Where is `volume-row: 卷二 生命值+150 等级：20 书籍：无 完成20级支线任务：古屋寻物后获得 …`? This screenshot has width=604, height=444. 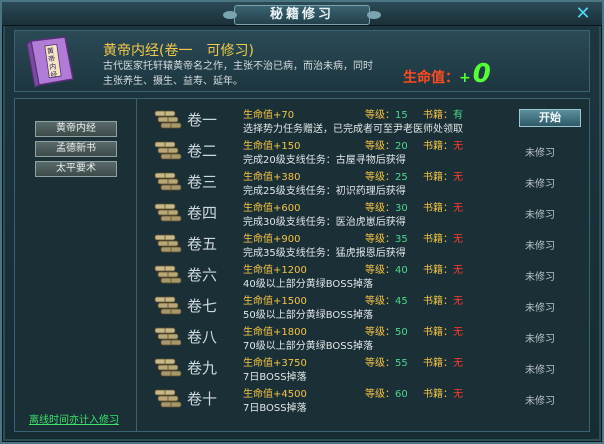
volume-row: 卷二 生命值+150 等级：20 书籍：无 完成20级支线任务：古屋寻物后获得 … is located at coordinates (367, 151).